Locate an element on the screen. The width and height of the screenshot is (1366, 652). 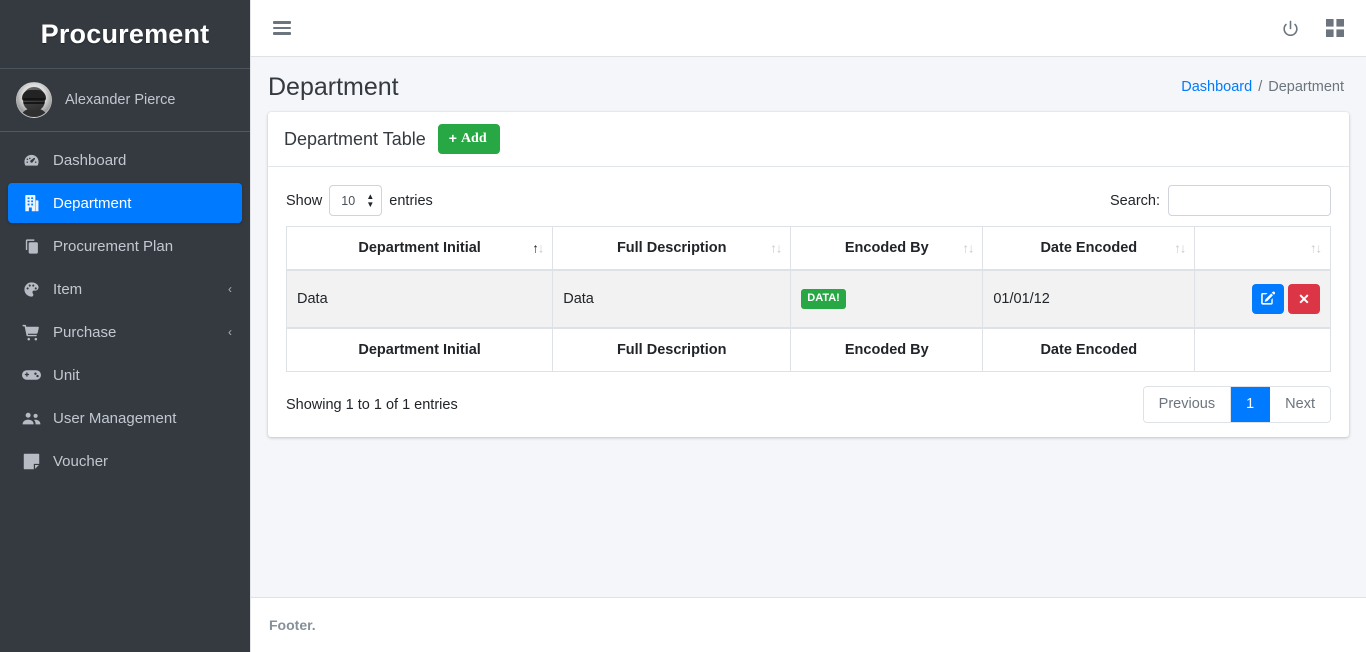
add-button-label: Add is located at coordinates (473, 138).